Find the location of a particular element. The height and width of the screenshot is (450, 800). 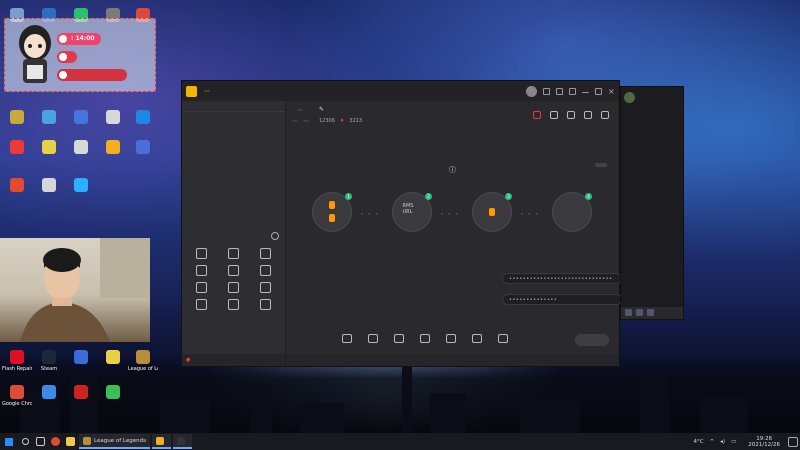

share-screen-icon is located at coordinates (554, 115).